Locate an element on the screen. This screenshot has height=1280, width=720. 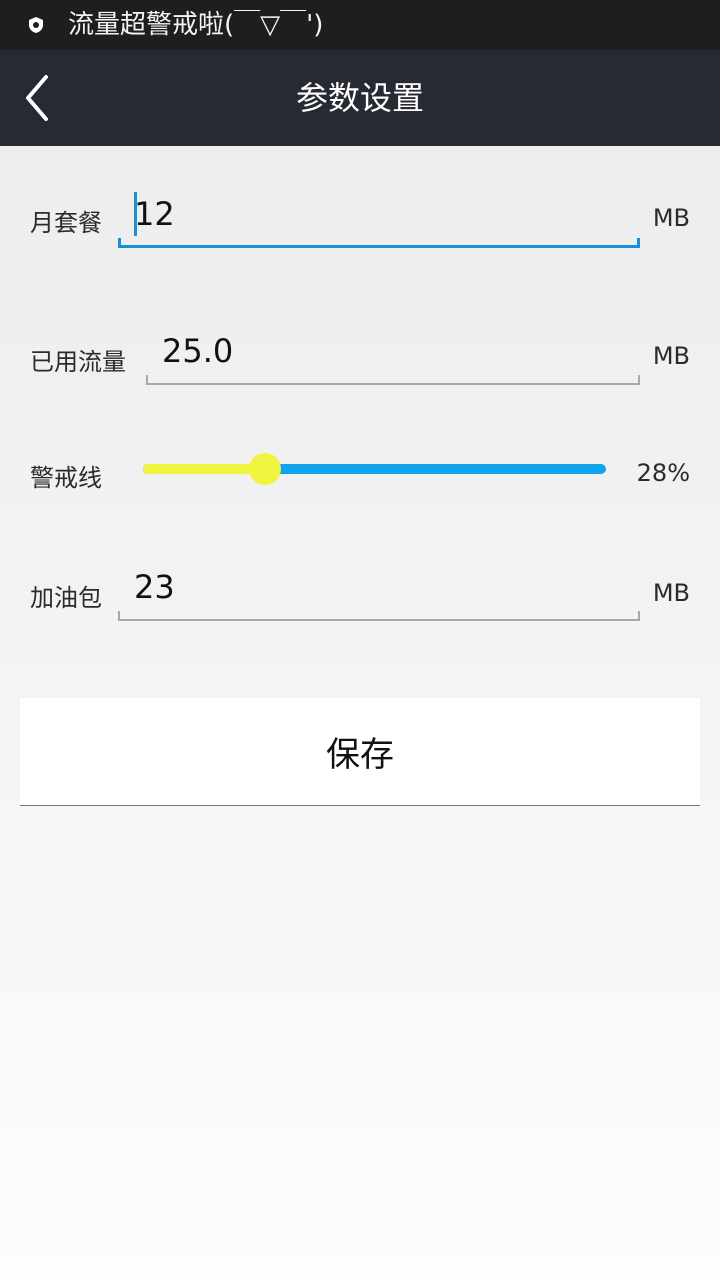
used-data-field is located at coordinates (393, 355).